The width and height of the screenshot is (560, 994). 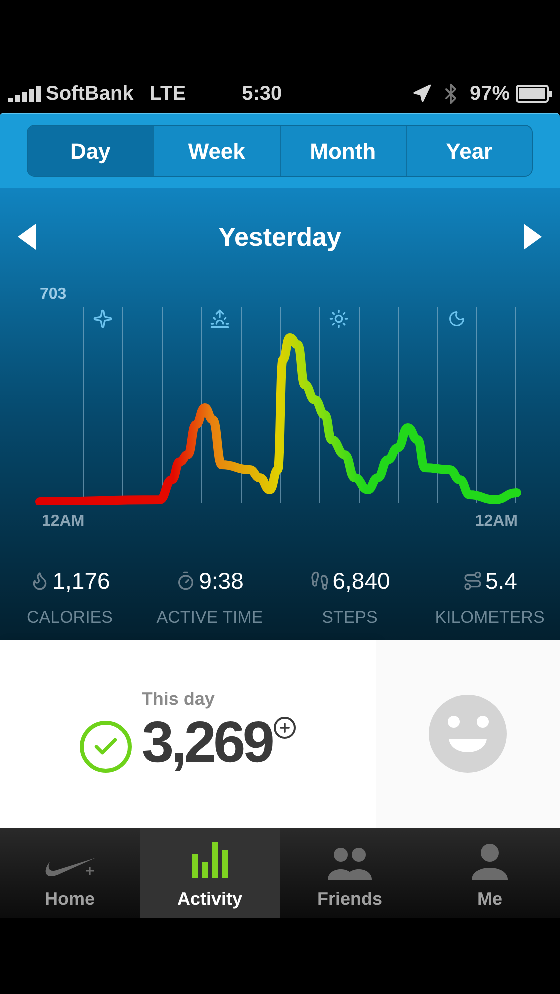 I want to click on people-icon, so click(x=350, y=863).